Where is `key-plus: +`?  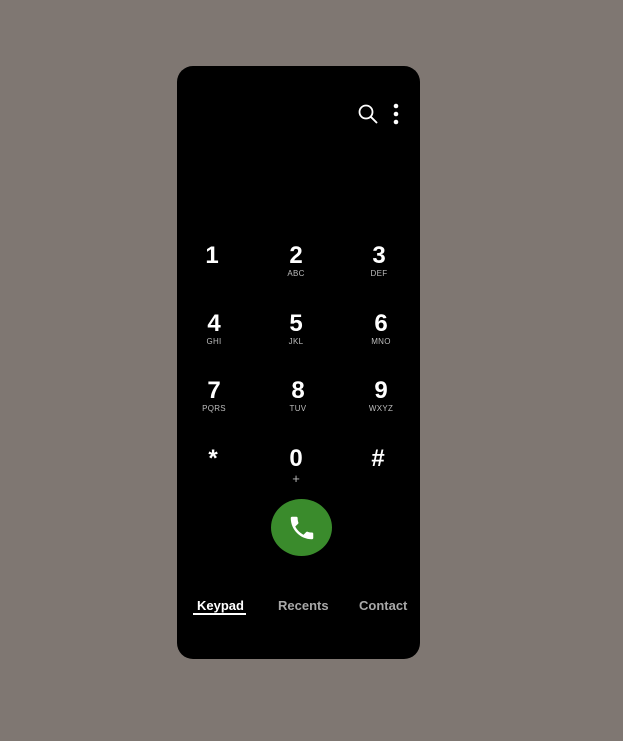 key-plus: + is located at coordinates (296, 478).